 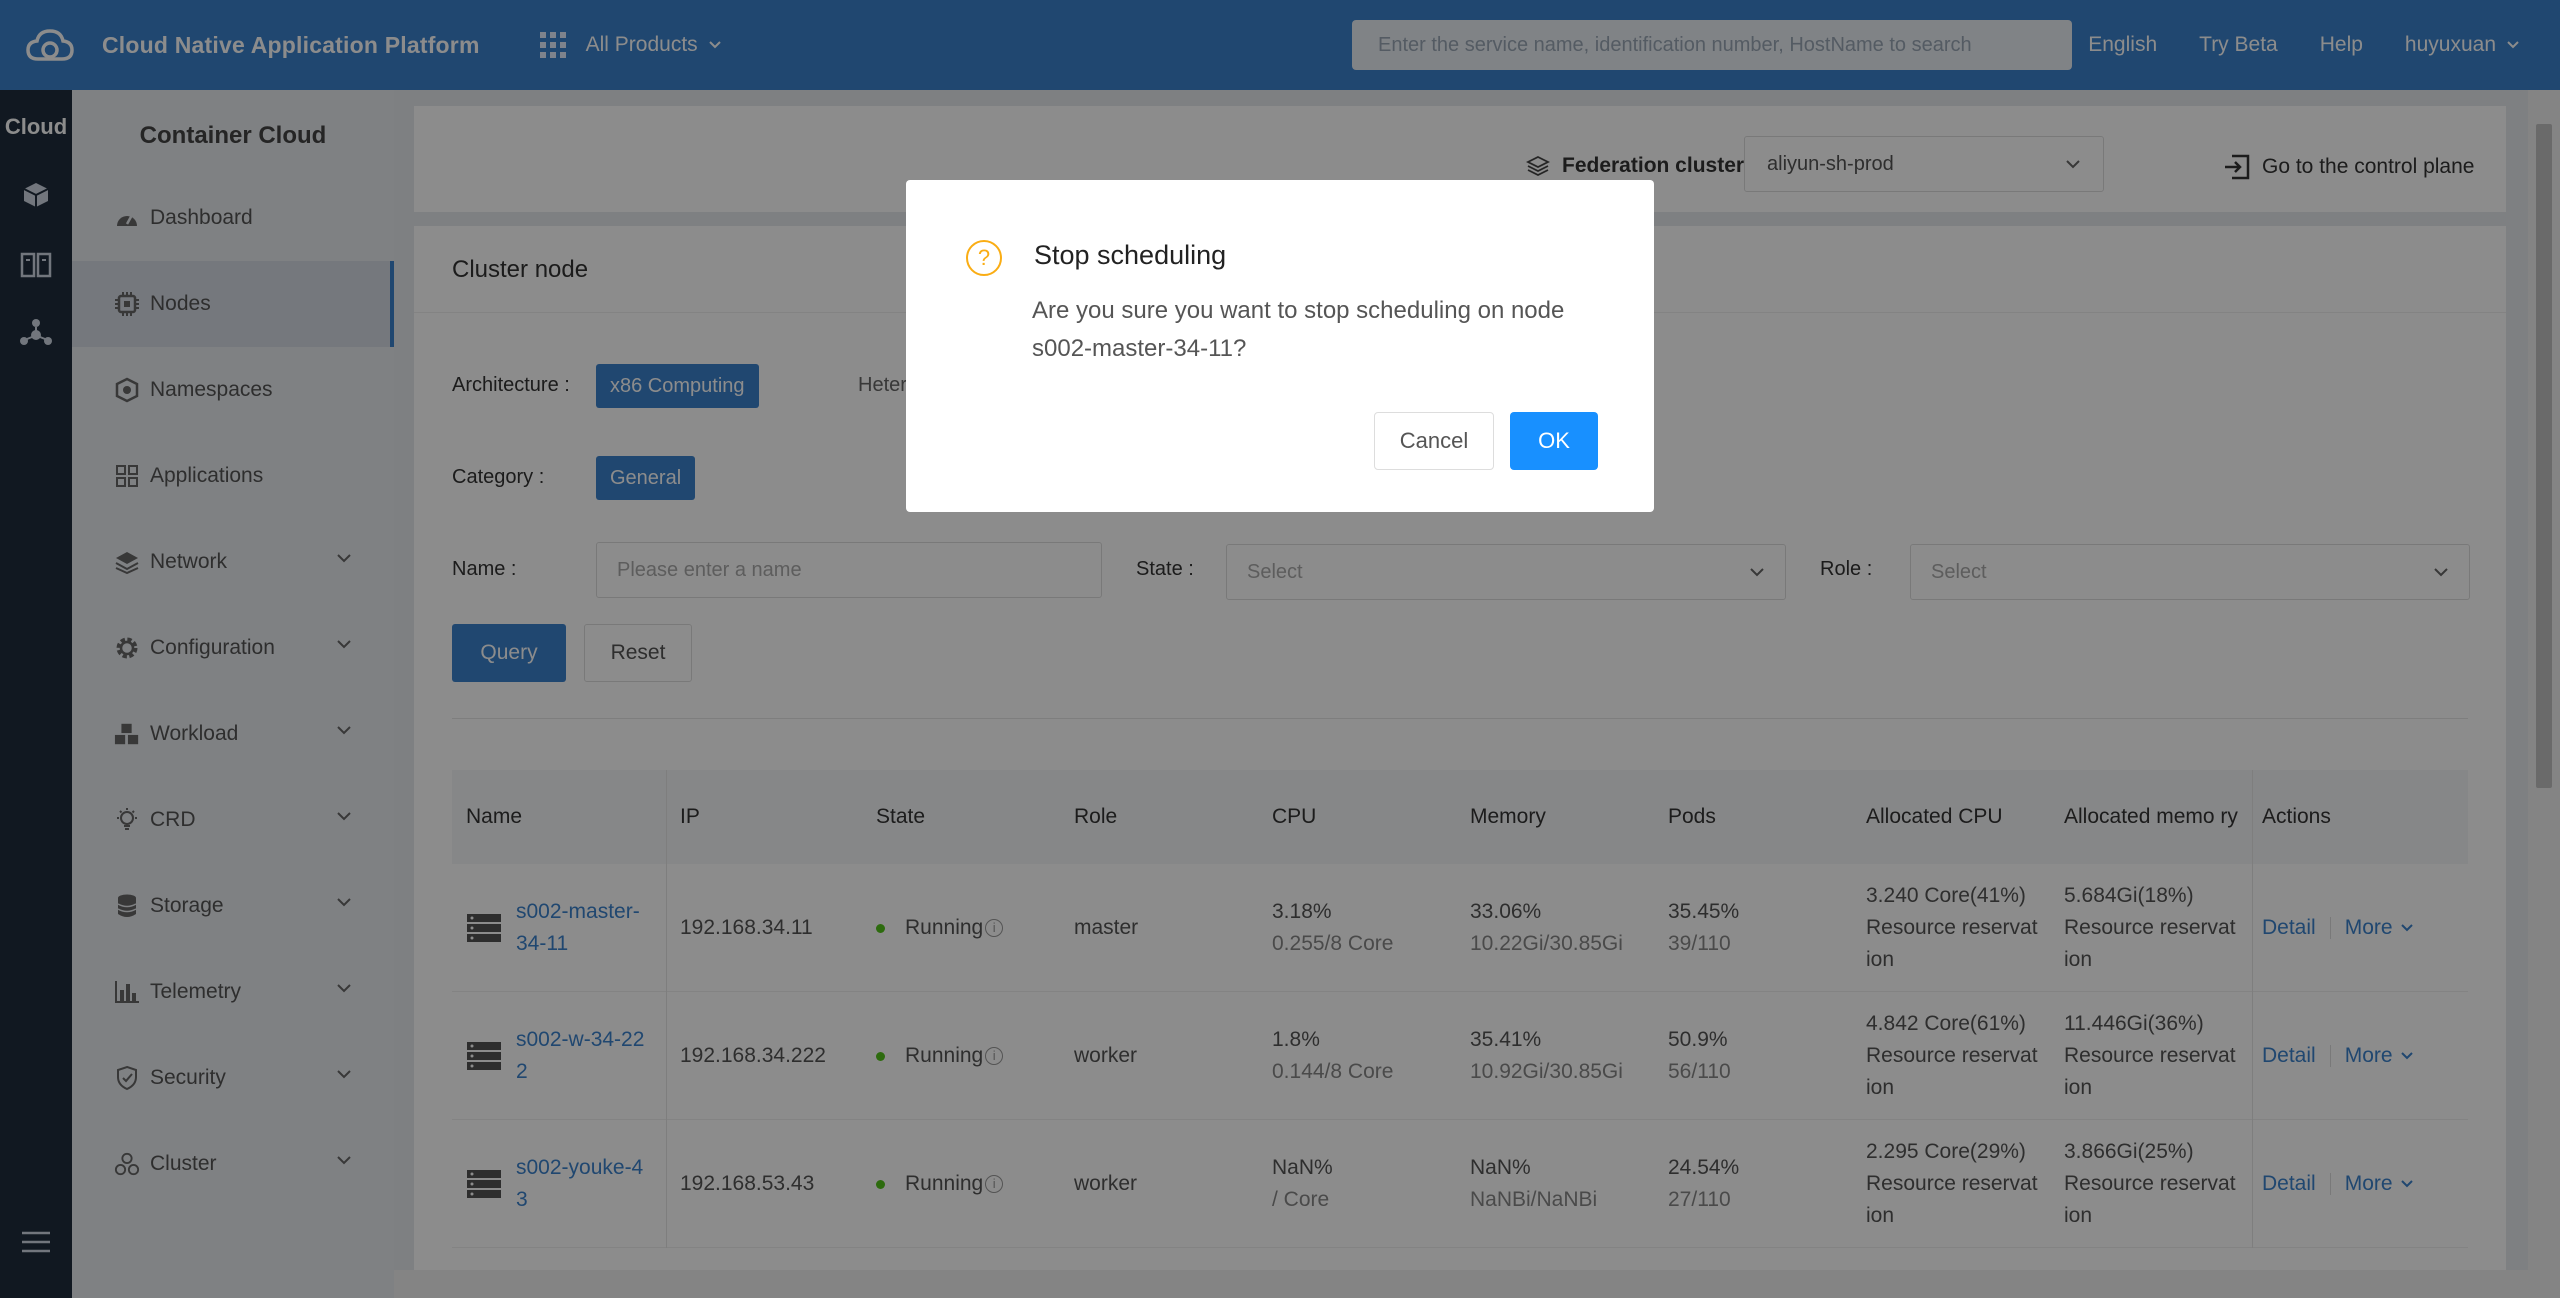 I want to click on cancel-button: Cancel, so click(x=1434, y=441).